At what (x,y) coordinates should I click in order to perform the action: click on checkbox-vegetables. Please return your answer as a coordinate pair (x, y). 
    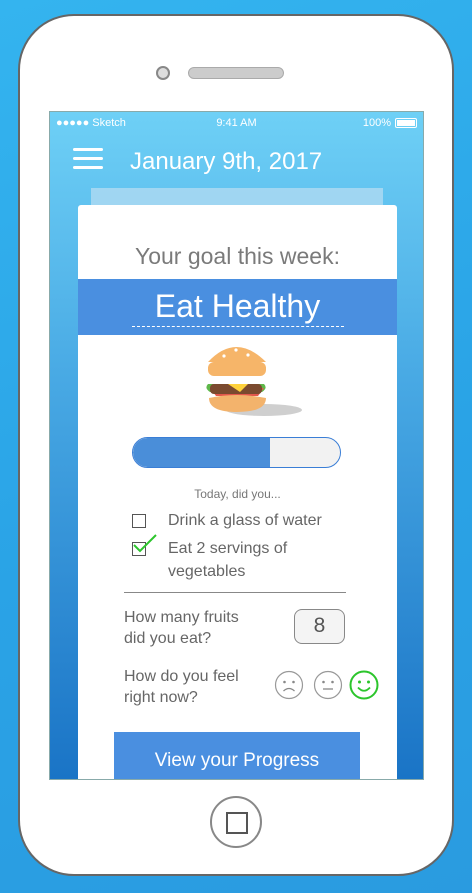
    Looking at the image, I should click on (144, 545).